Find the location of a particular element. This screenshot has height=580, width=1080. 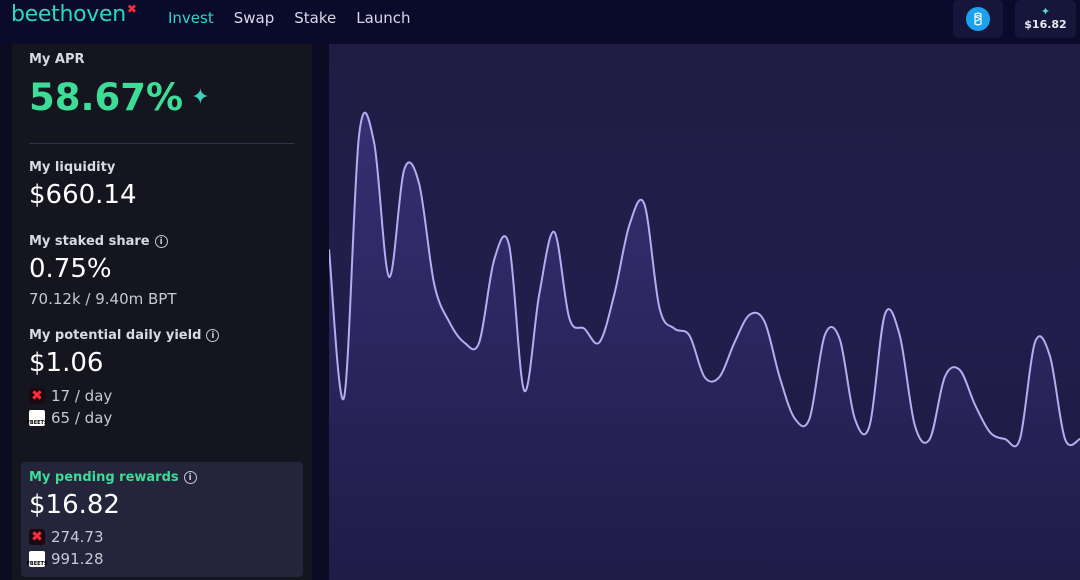

daily-yield-value: $1.06 is located at coordinates (66, 363).